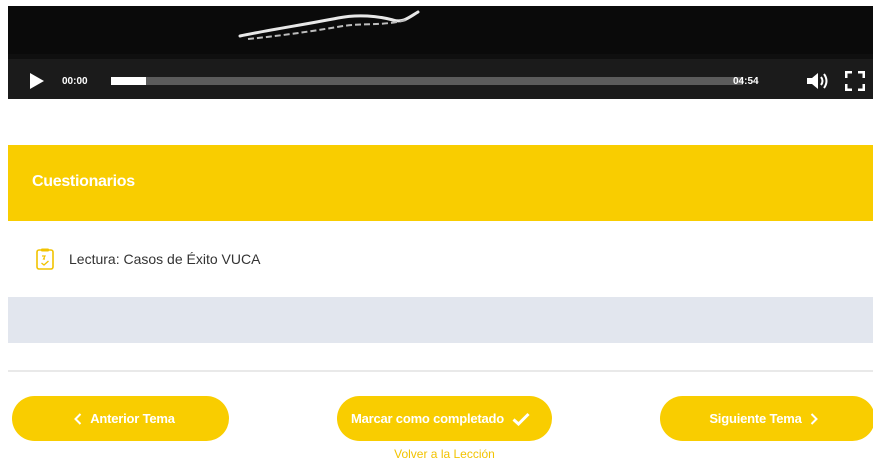 Image resolution: width=873 pixels, height=463 pixels. I want to click on play-icon, so click(37, 81).